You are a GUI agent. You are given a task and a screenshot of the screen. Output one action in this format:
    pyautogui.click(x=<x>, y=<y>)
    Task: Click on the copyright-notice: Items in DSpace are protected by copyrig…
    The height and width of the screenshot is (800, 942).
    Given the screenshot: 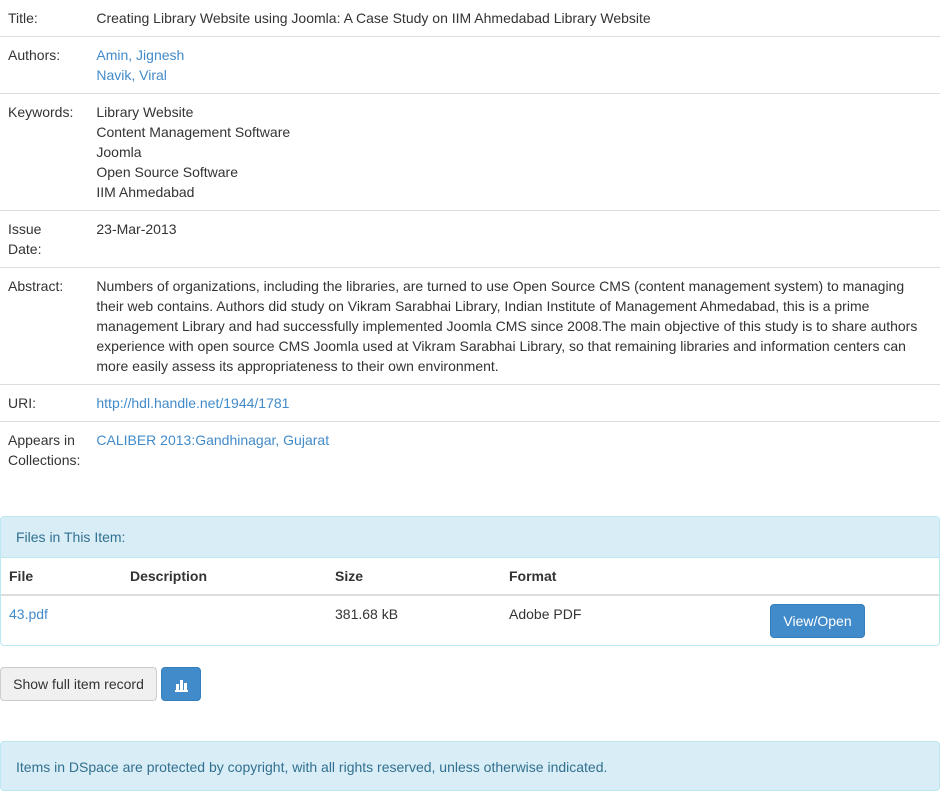 What is the action you would take?
    pyautogui.click(x=470, y=766)
    